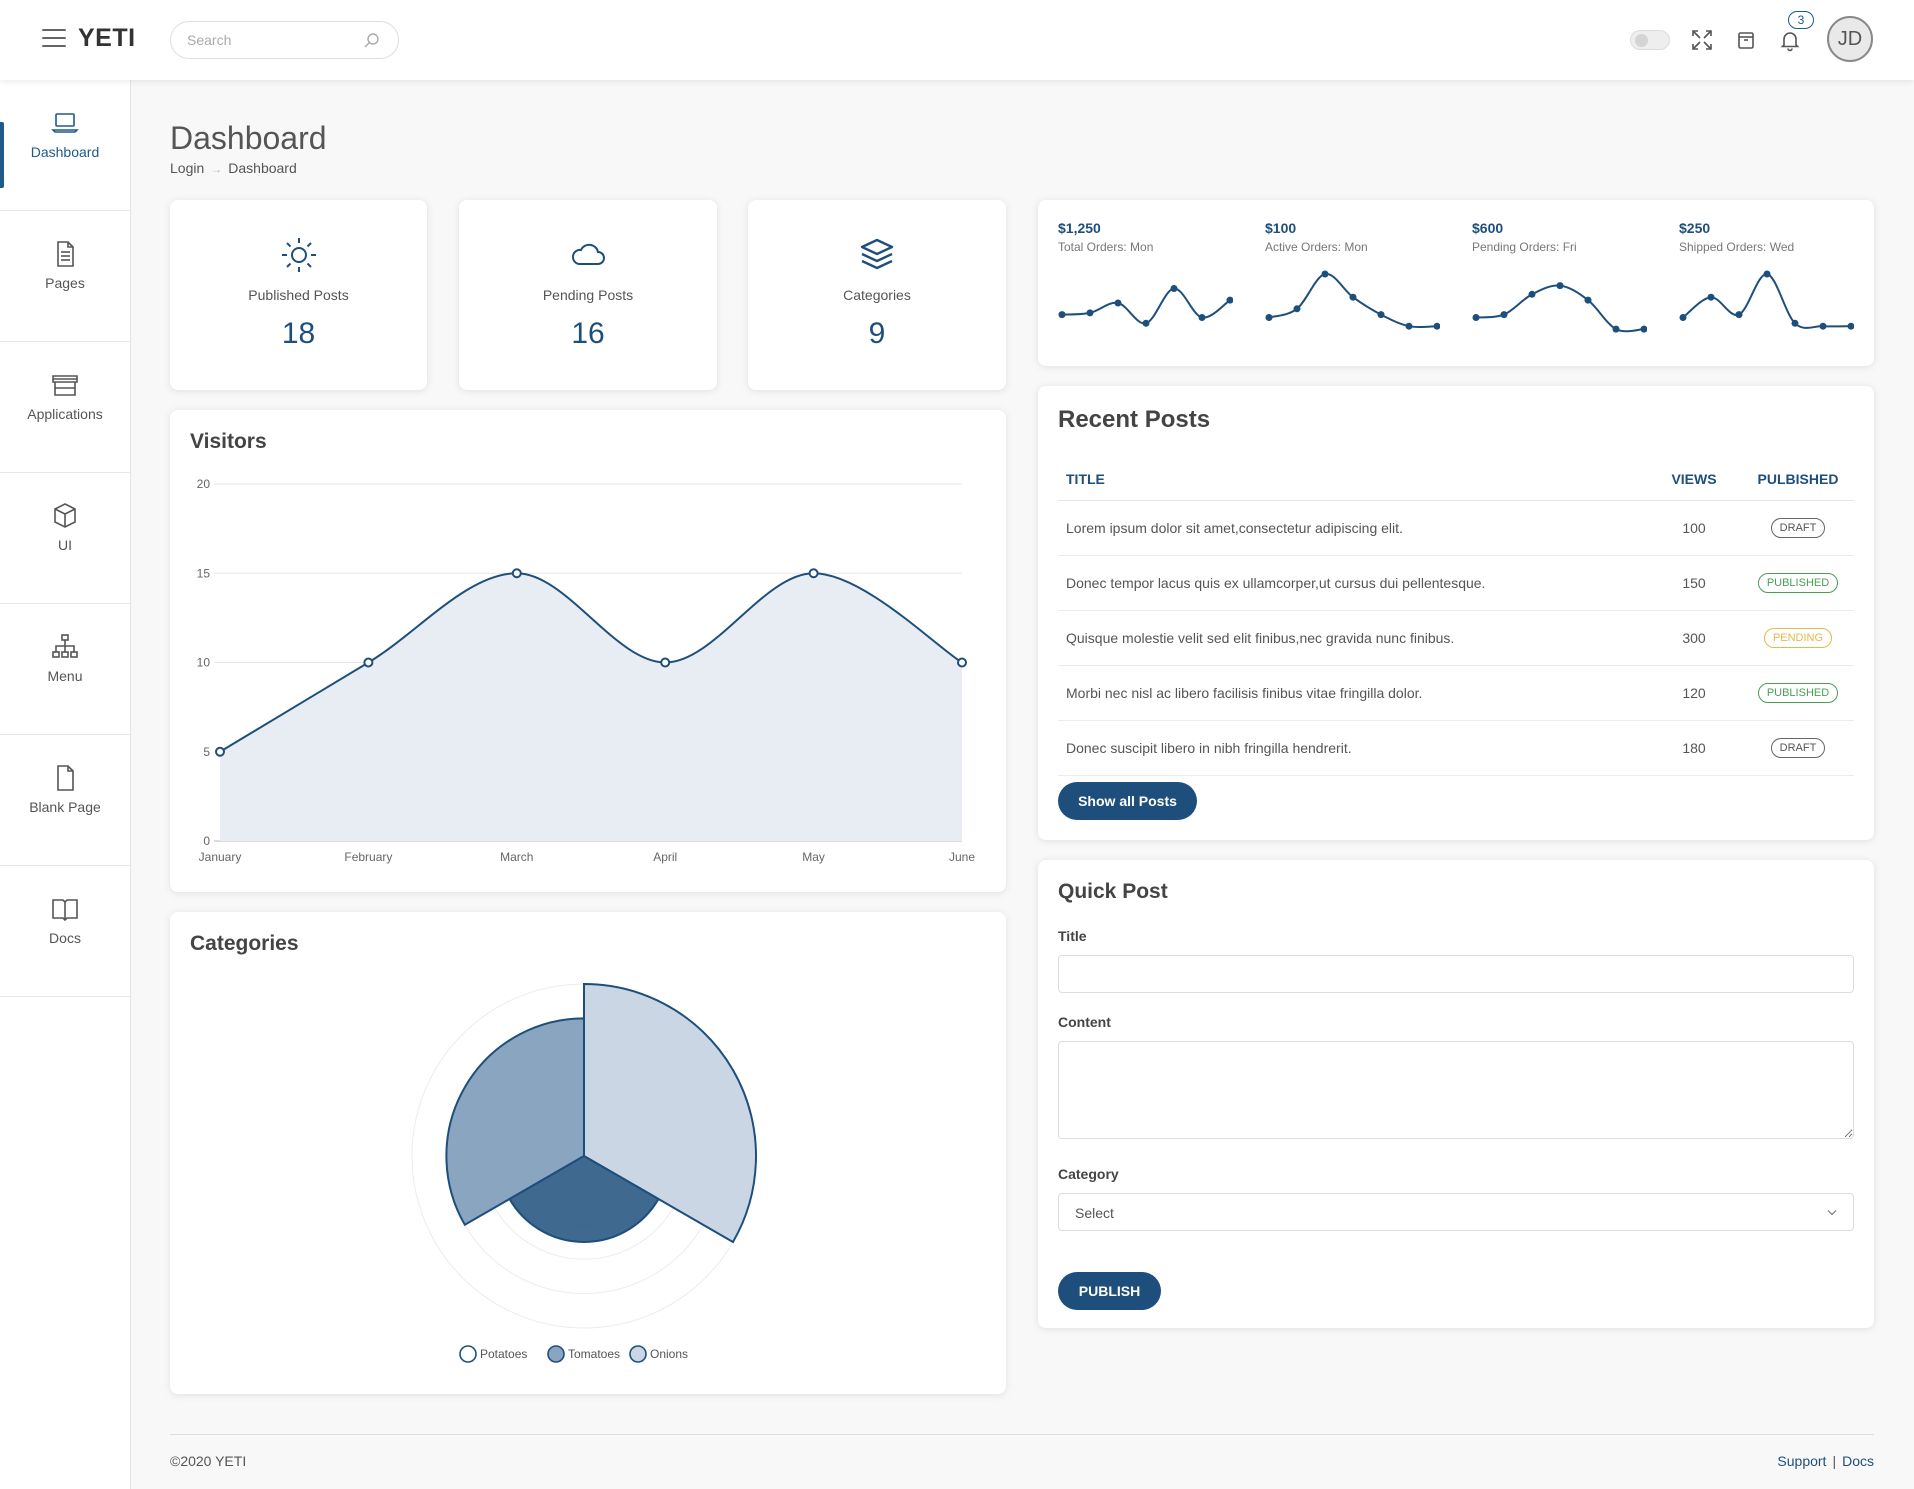  What do you see at coordinates (1352, 479) in the screenshot?
I see `column-header-title: TITLE` at bounding box center [1352, 479].